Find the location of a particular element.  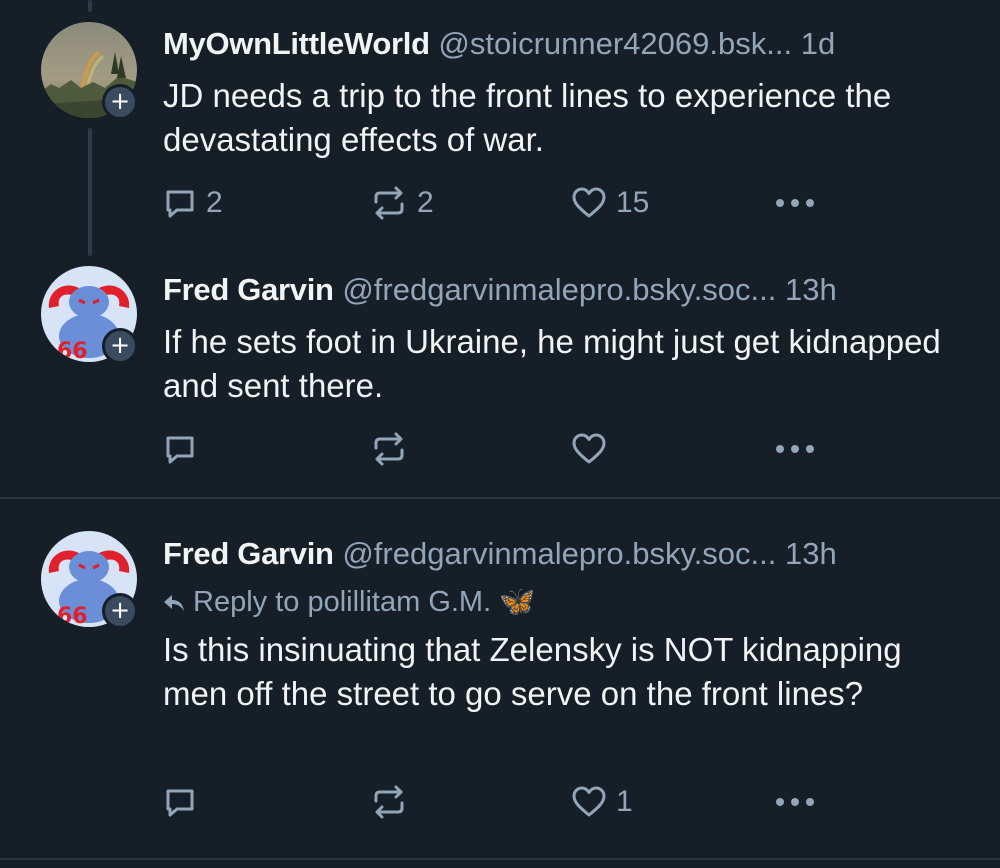

divider is located at coordinates (500, 859).